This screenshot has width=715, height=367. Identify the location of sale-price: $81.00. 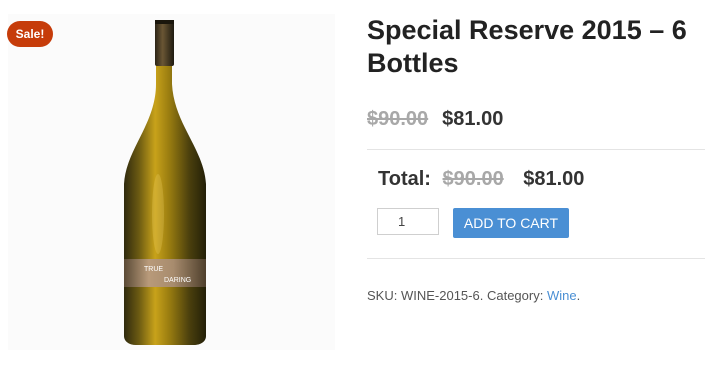
(473, 119).